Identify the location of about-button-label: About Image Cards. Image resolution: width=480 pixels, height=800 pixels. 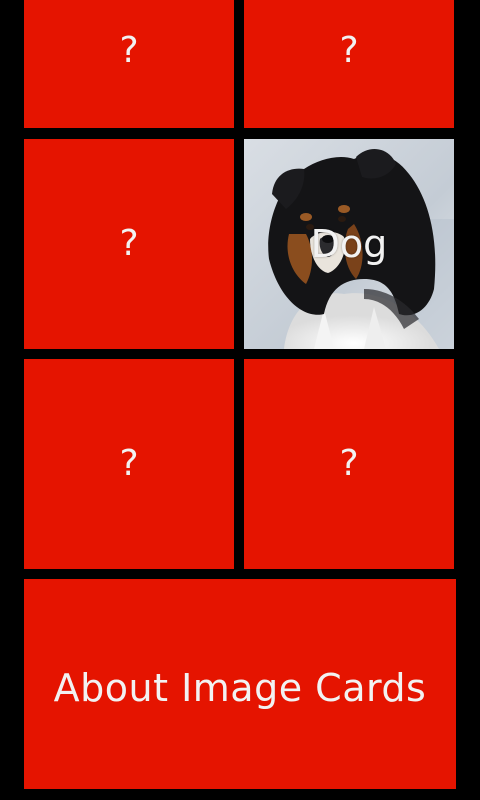
(240, 688).